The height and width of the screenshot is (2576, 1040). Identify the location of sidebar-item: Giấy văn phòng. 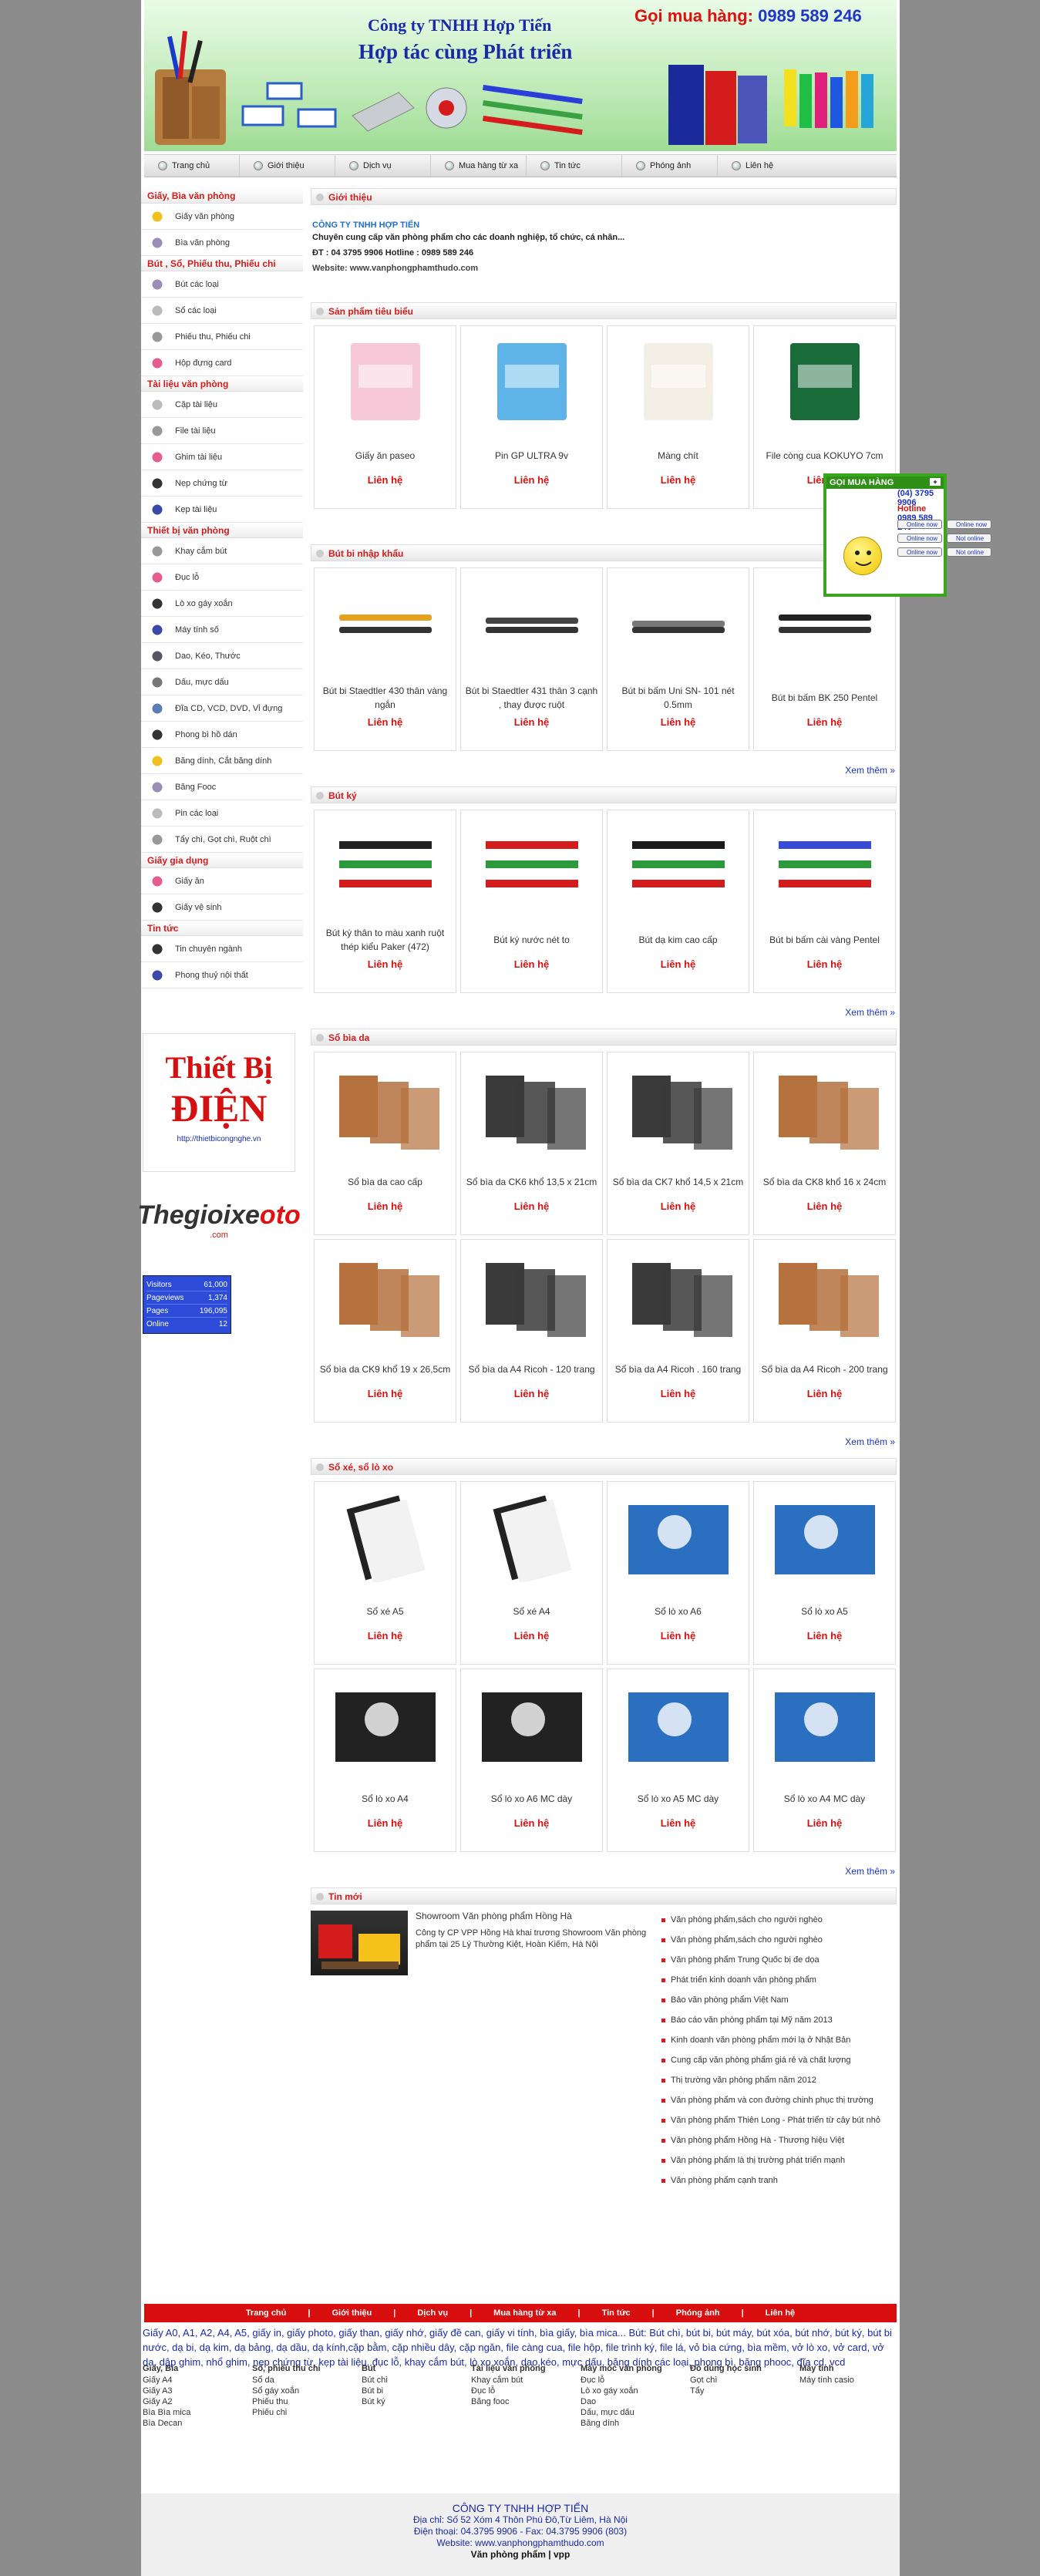
(222, 217).